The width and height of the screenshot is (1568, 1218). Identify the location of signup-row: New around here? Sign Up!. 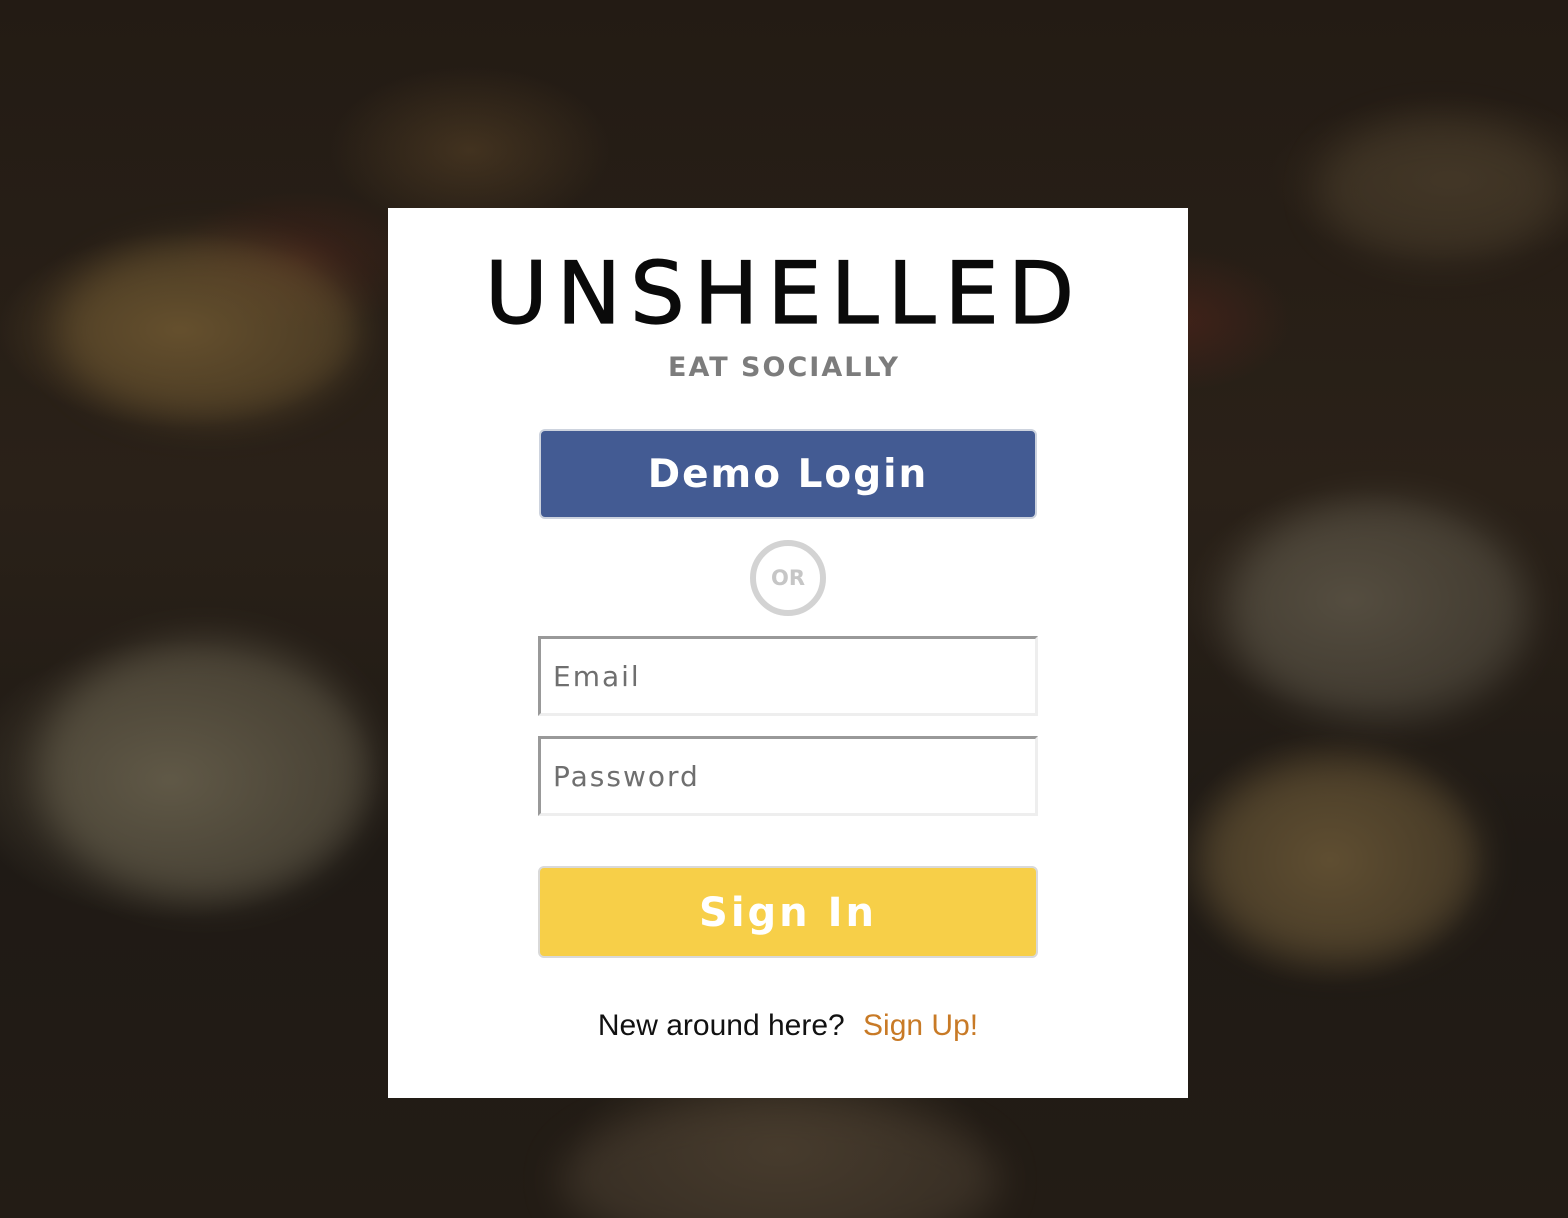
(788, 1026).